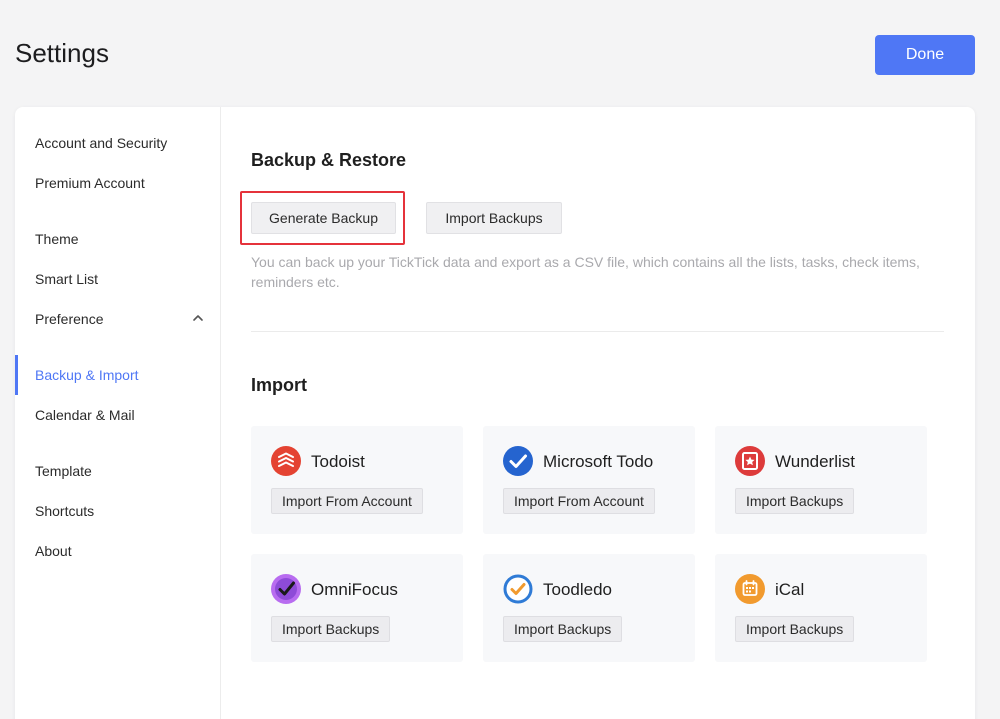 The image size is (1000, 719). What do you see at coordinates (925, 55) in the screenshot?
I see `done-button: Done` at bounding box center [925, 55].